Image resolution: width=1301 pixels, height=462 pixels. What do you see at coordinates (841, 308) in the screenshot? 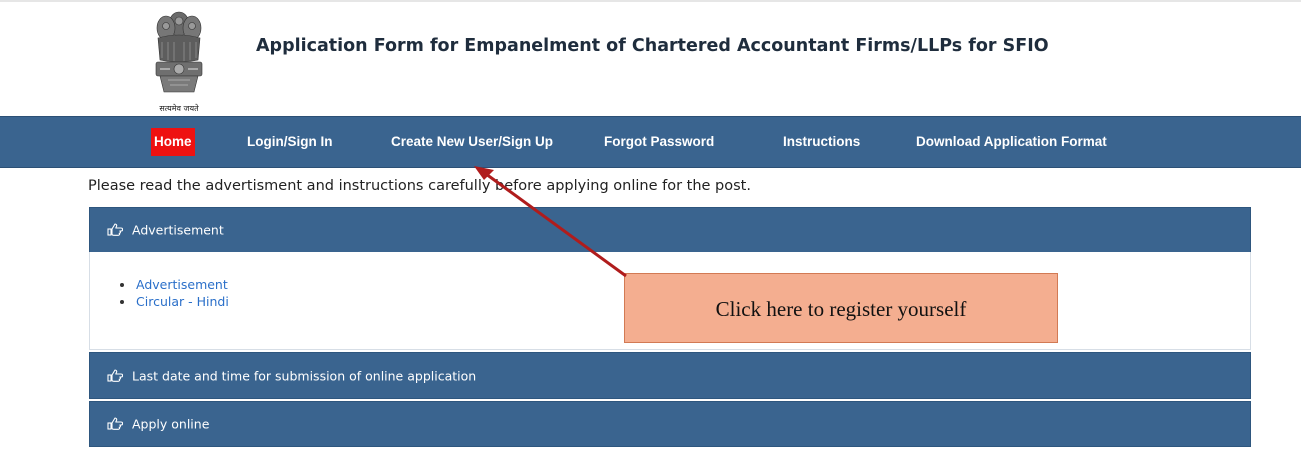
I see `register-callout: Click here to register yourself` at bounding box center [841, 308].